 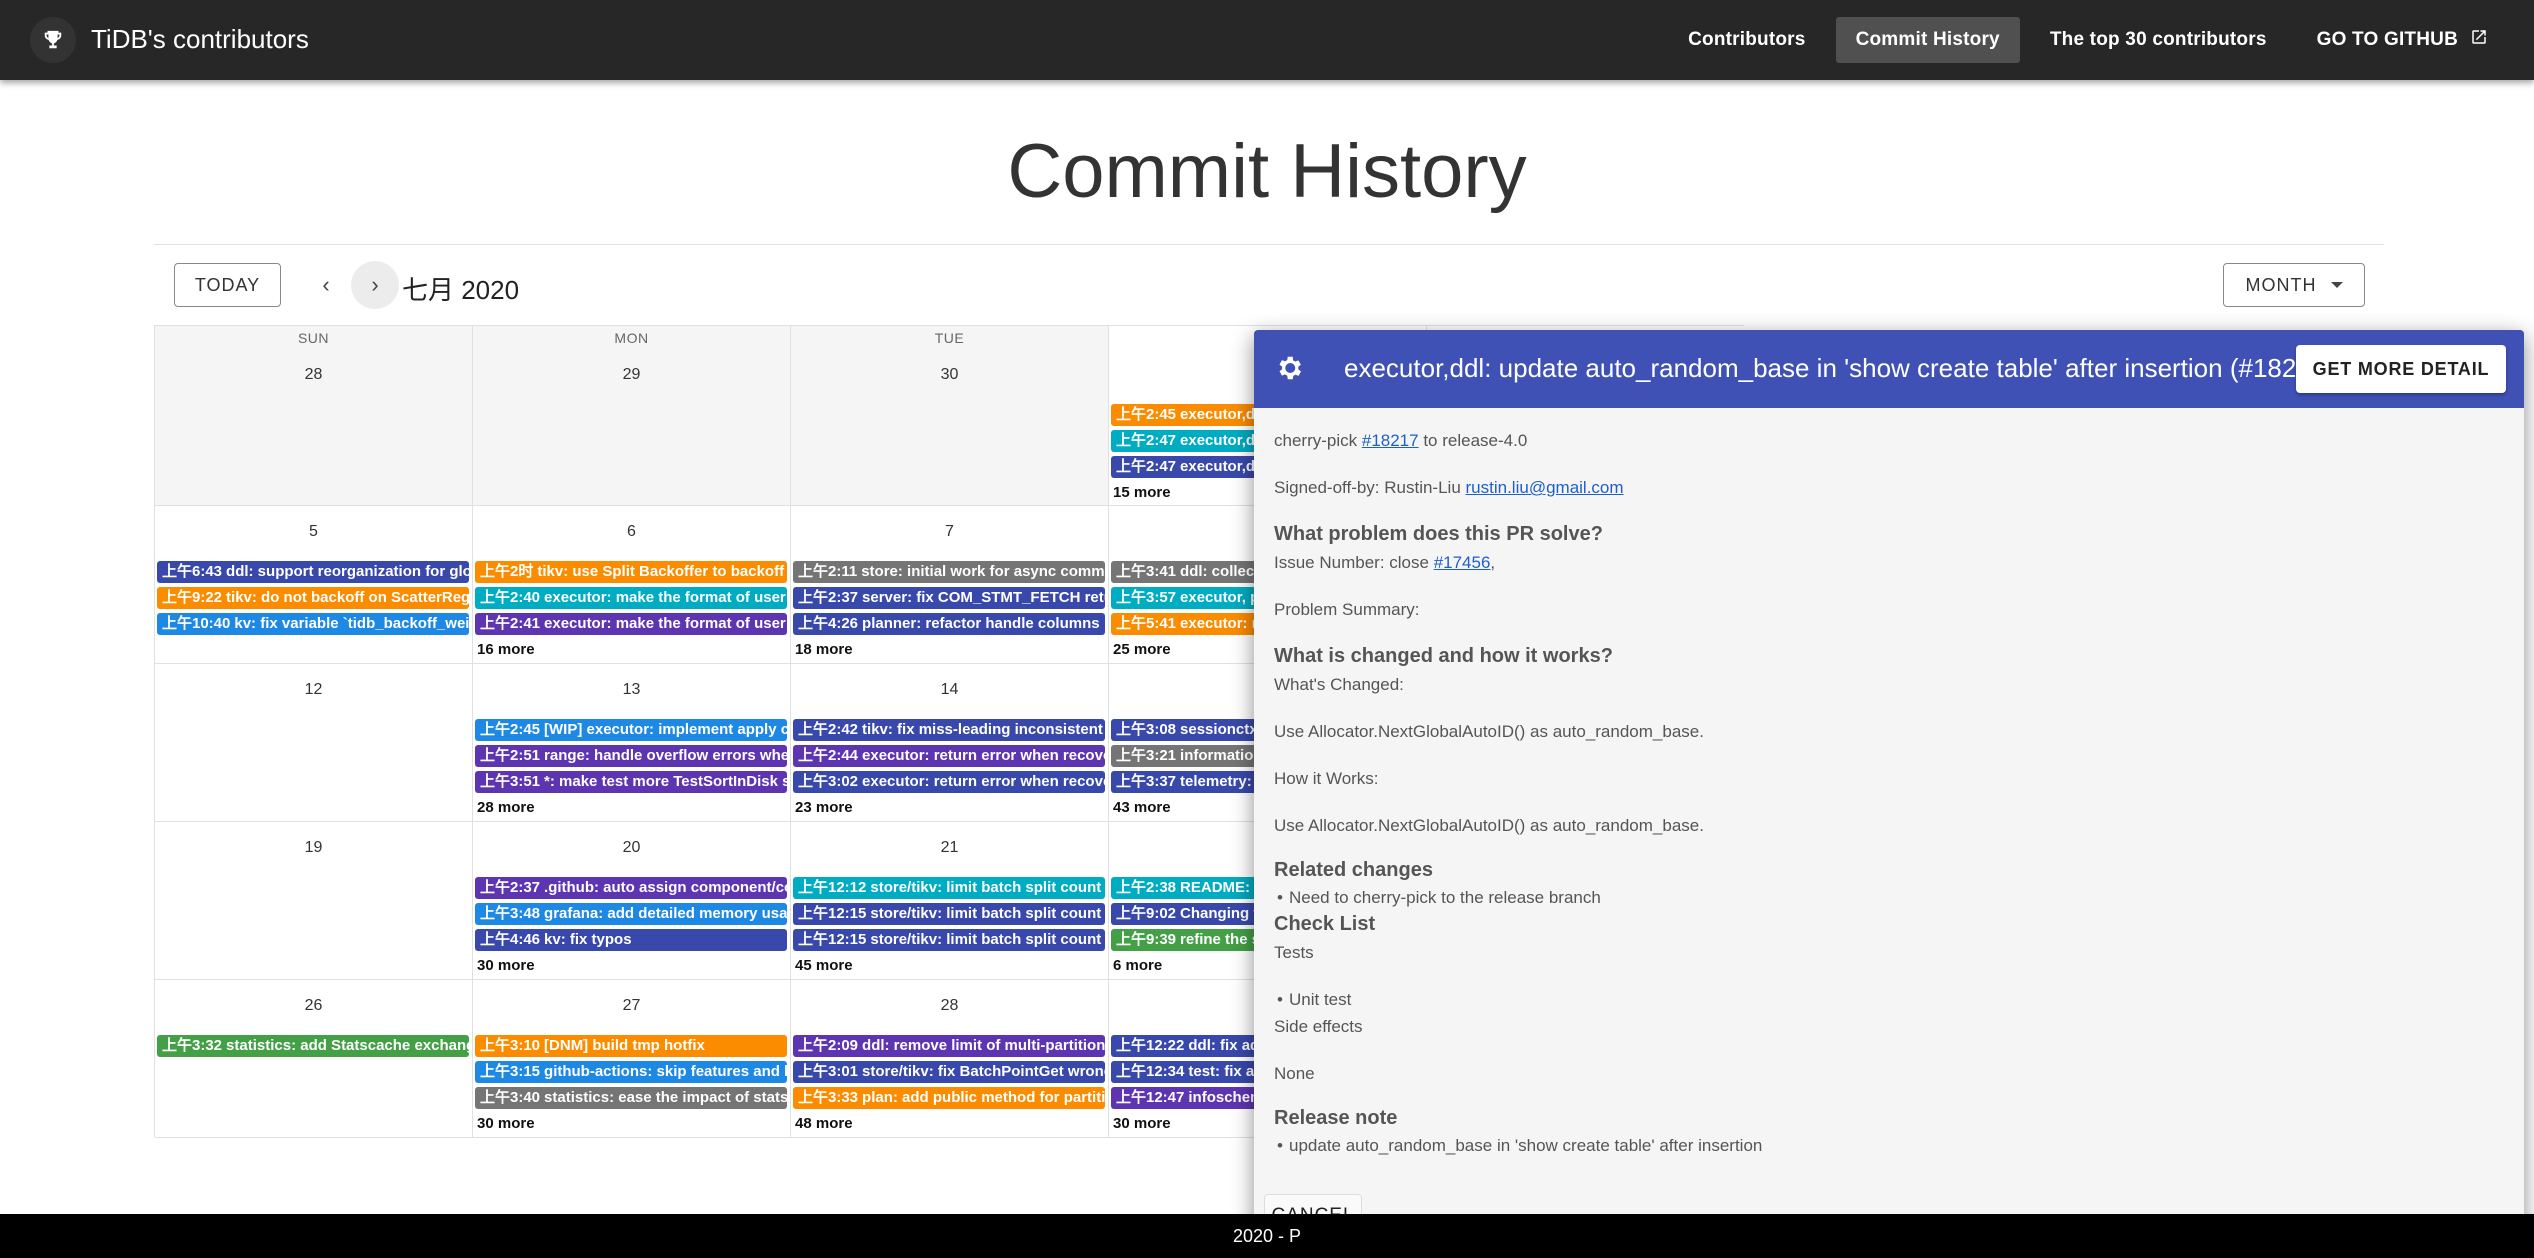 I want to click on more-events-link: 6 more, so click(x=1137, y=965).